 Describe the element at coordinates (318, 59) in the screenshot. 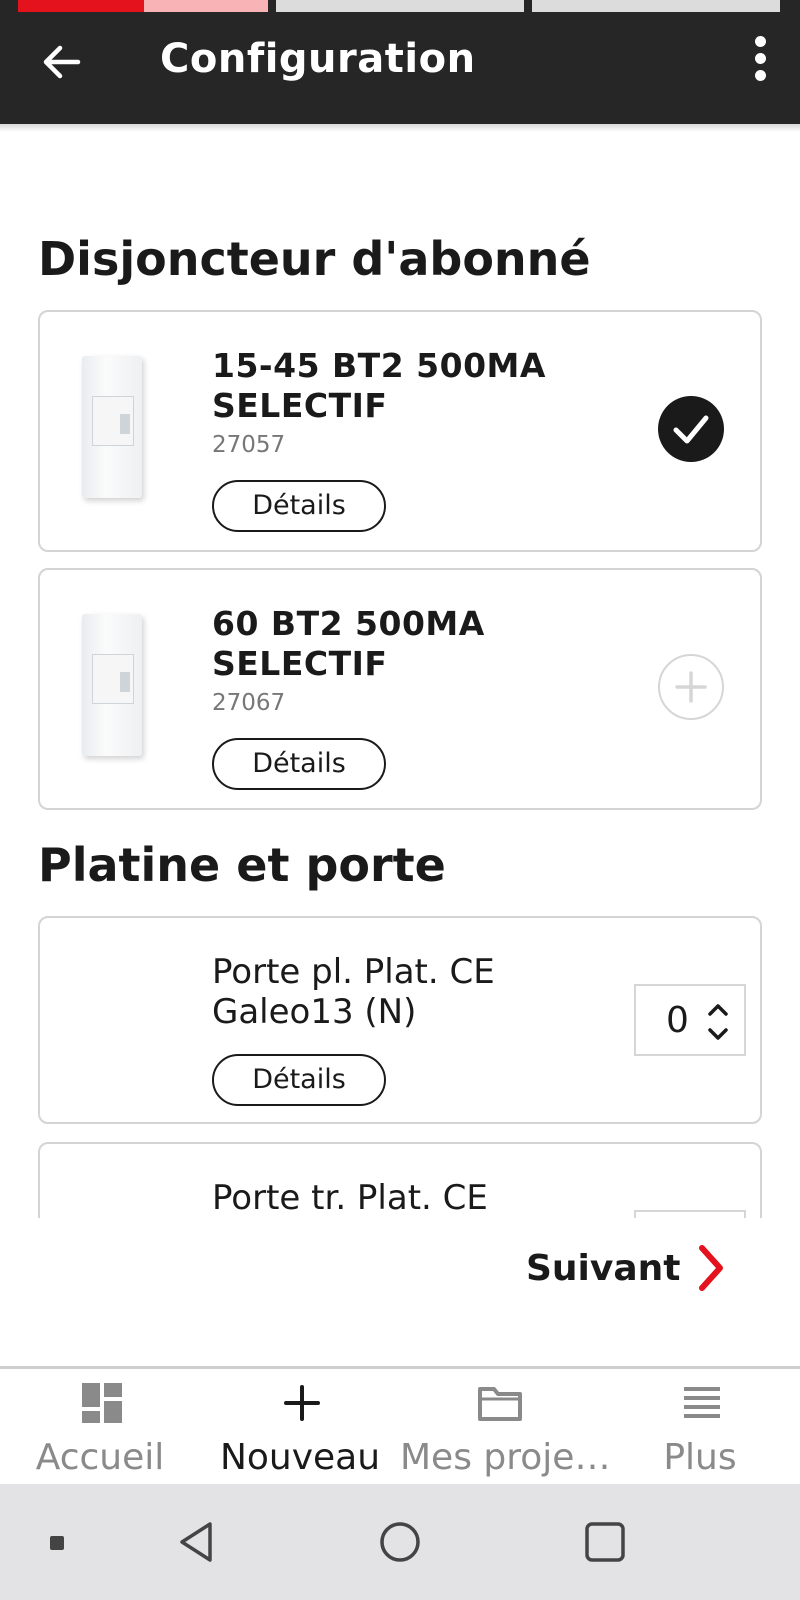

I see `page-title: Configuration` at that location.